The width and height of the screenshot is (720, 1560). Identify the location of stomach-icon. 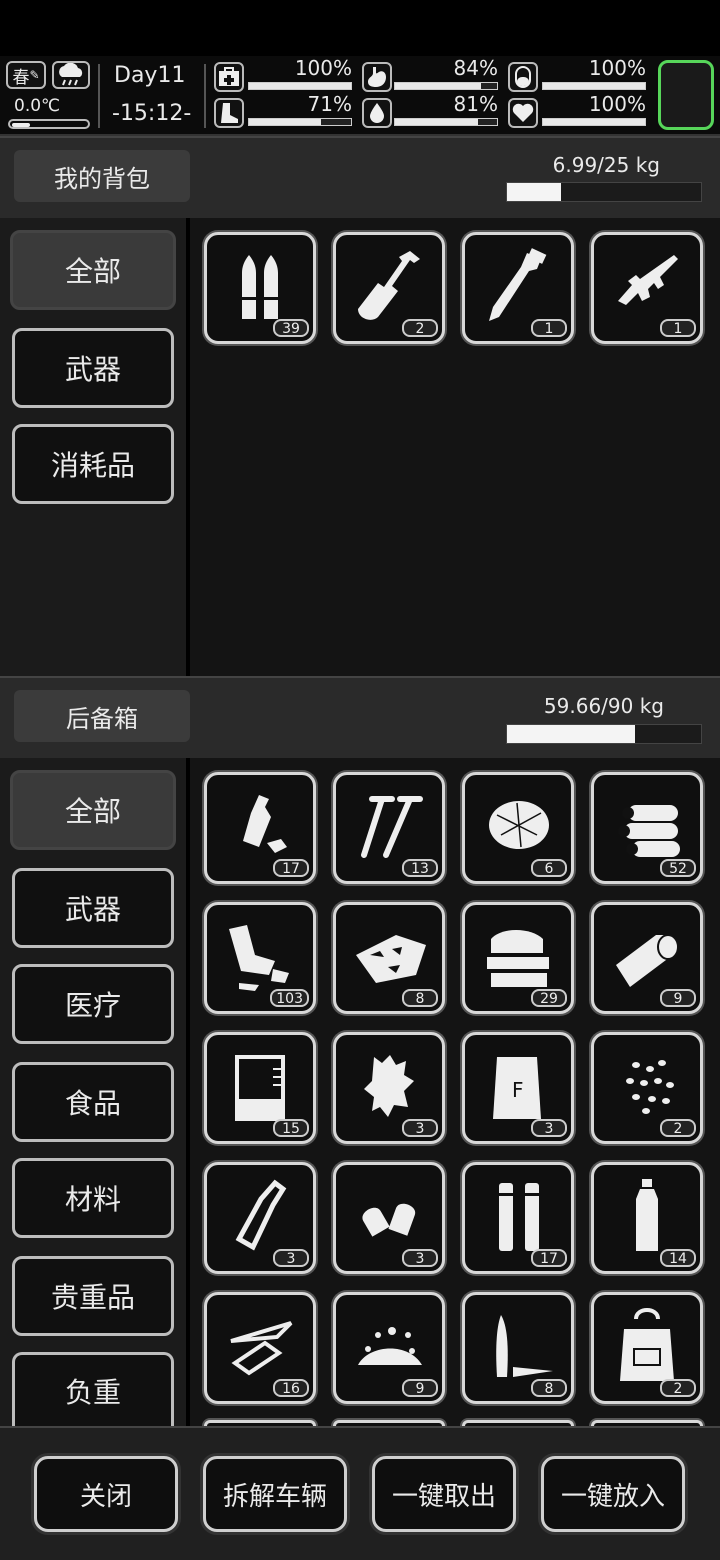
(377, 77).